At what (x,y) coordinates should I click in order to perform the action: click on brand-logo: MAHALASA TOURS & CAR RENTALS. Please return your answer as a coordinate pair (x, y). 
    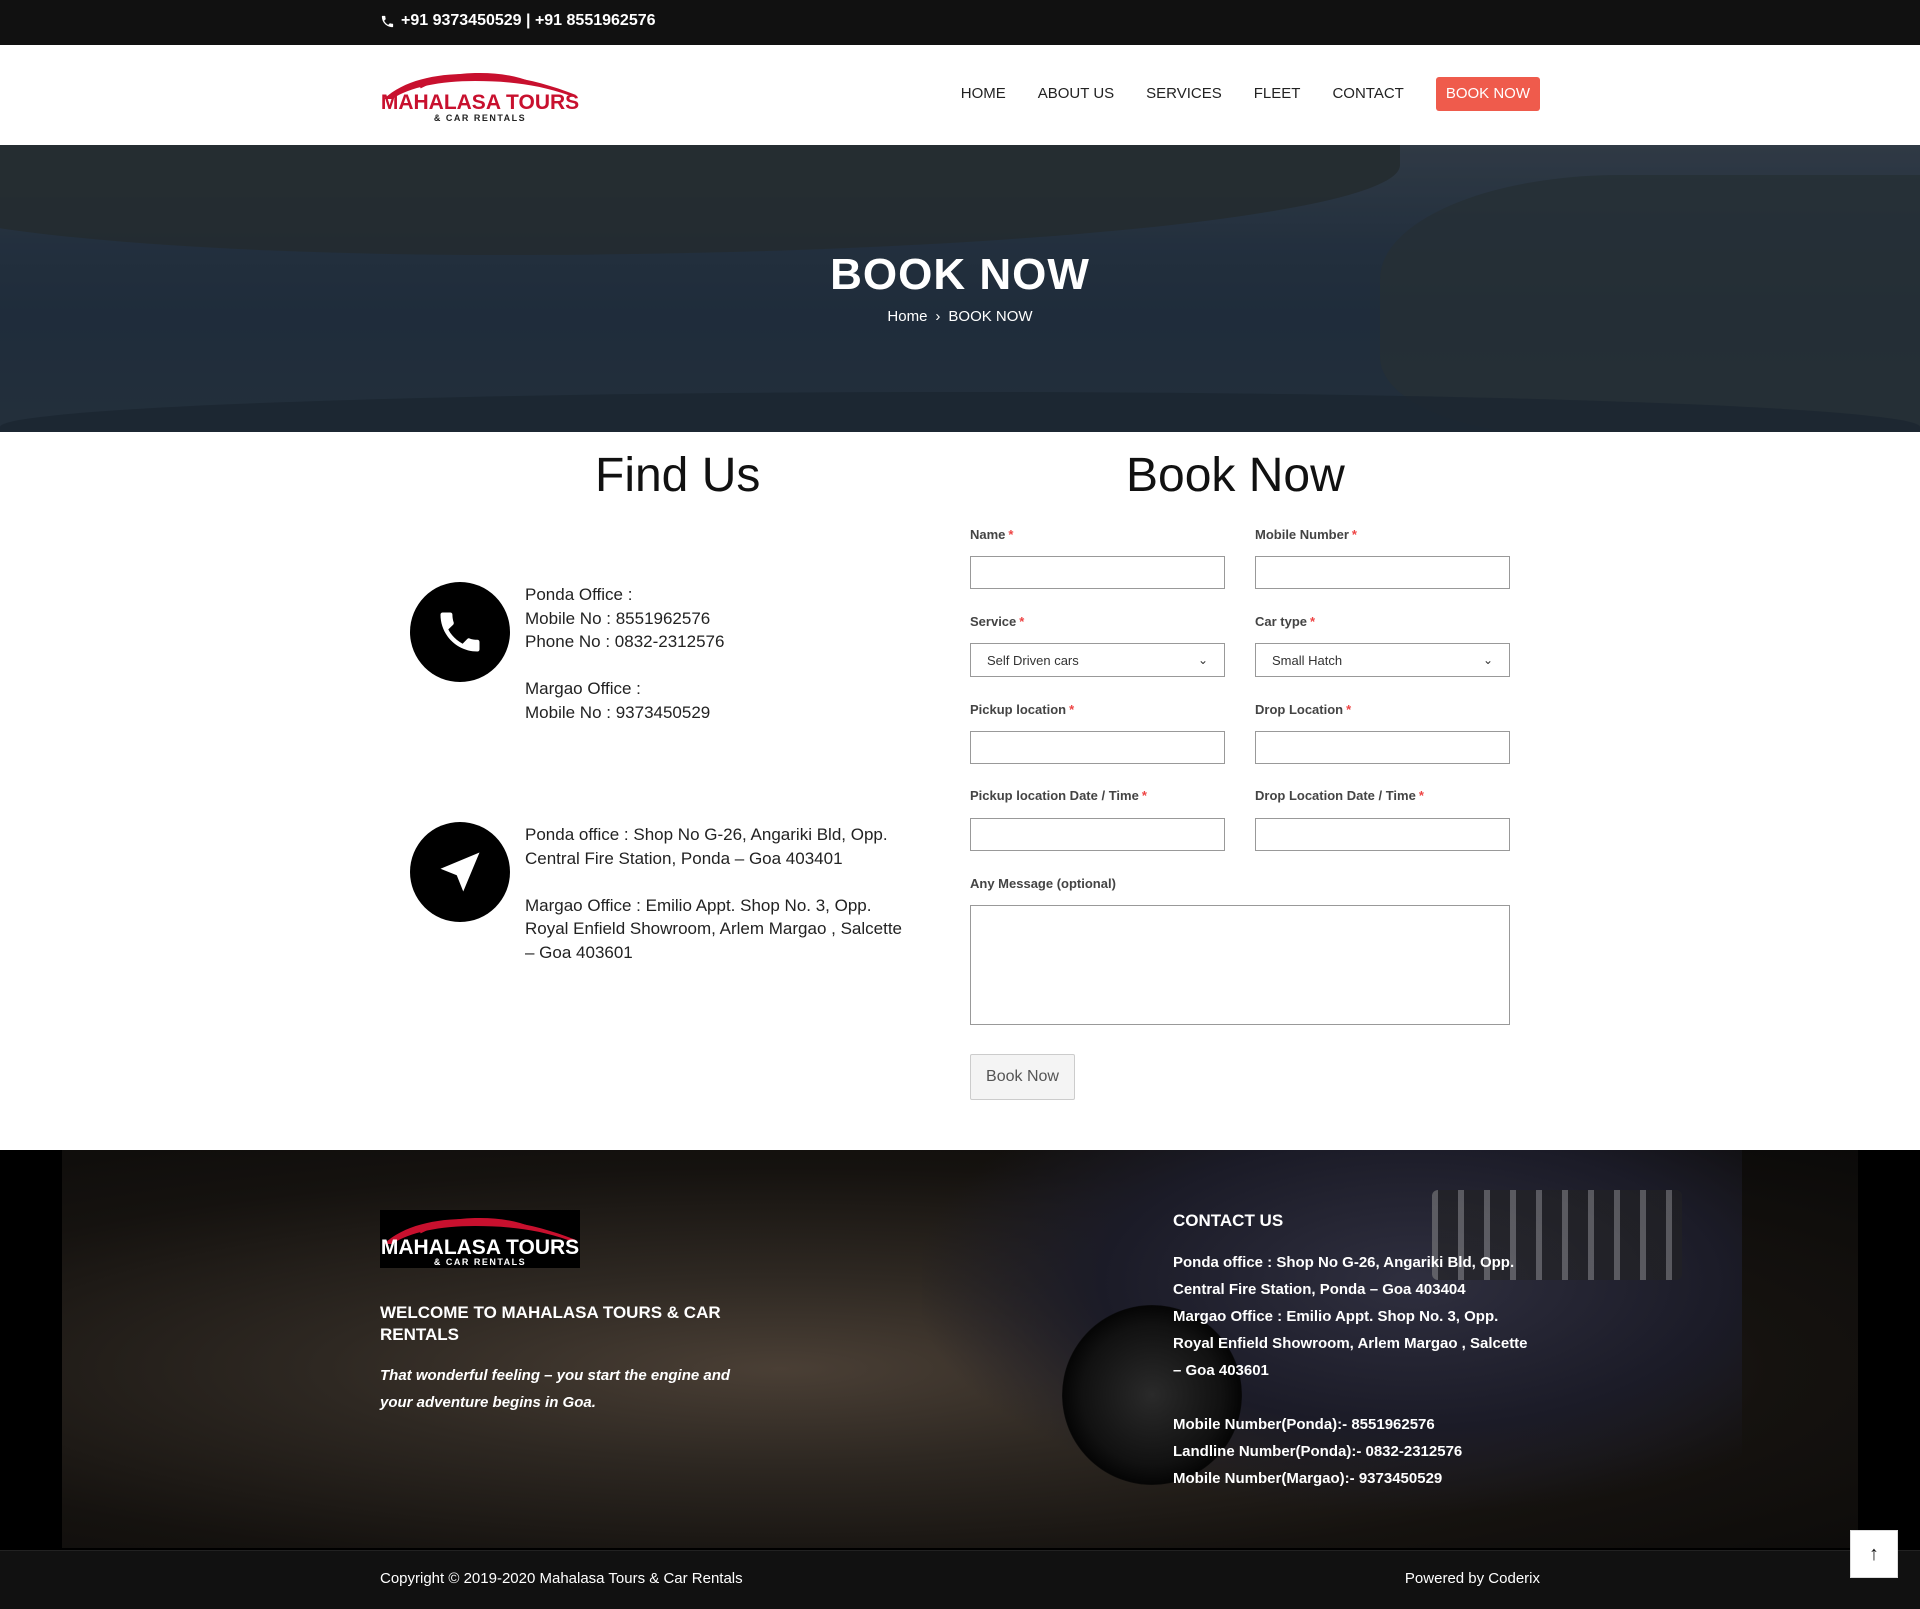
    Looking at the image, I should click on (480, 95).